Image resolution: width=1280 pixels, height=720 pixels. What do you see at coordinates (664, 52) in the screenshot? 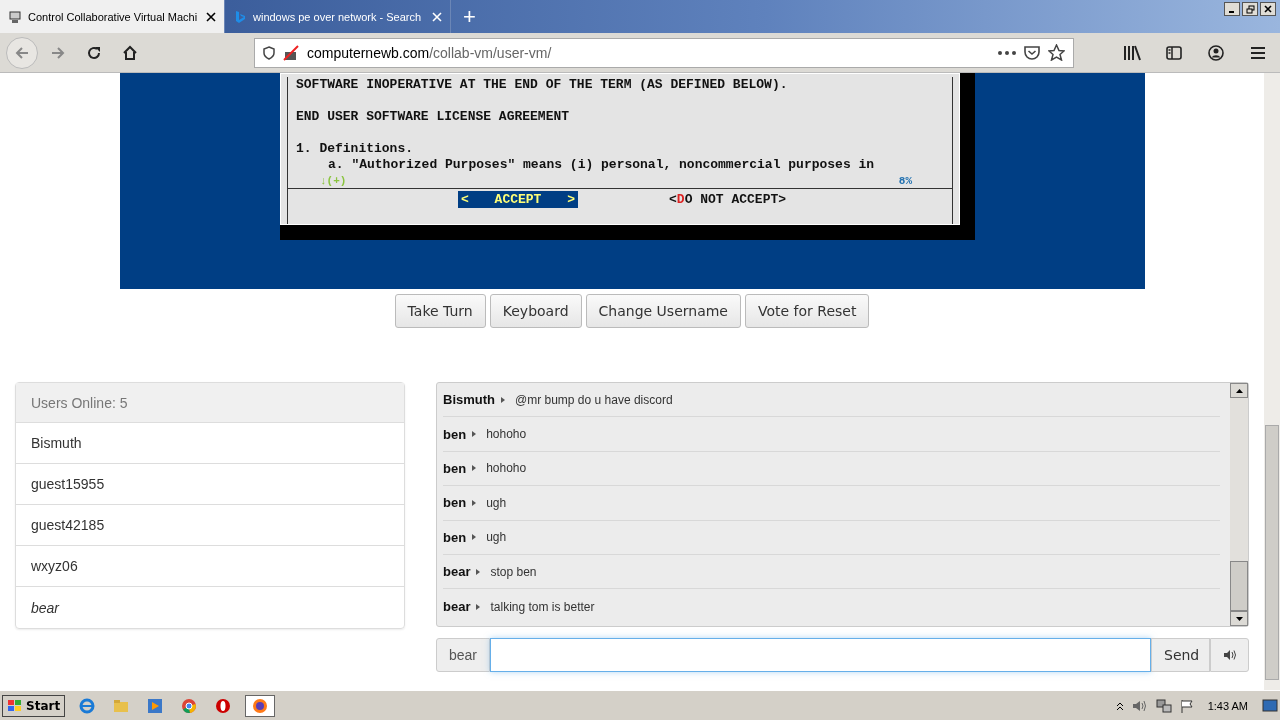
I see `address-bar: computernewb.com/collab-vm/user-vm/` at bounding box center [664, 52].